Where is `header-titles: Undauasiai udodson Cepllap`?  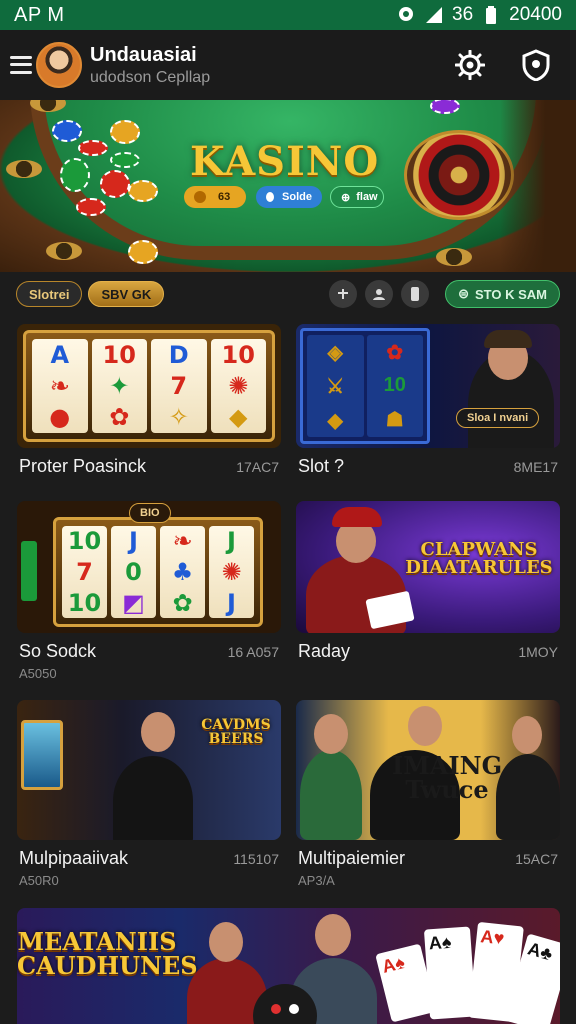
header-titles: Undauasiai udodson Cepllap is located at coordinates (150, 65).